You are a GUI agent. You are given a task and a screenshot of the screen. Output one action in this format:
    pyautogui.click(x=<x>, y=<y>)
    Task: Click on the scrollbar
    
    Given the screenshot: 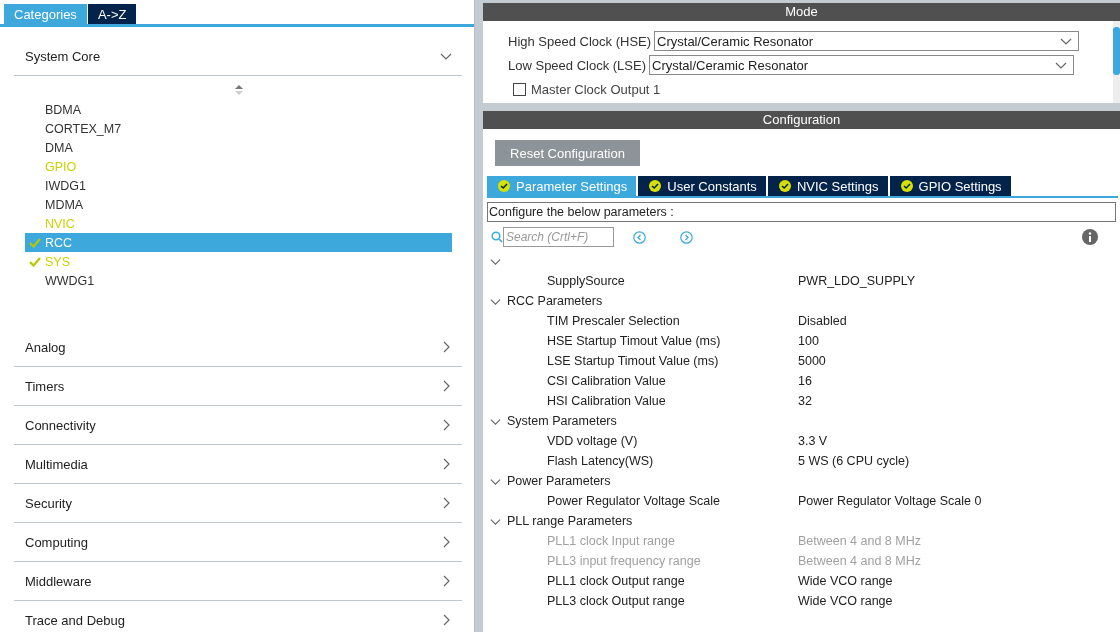 What is the action you would take?
    pyautogui.click(x=1116, y=62)
    